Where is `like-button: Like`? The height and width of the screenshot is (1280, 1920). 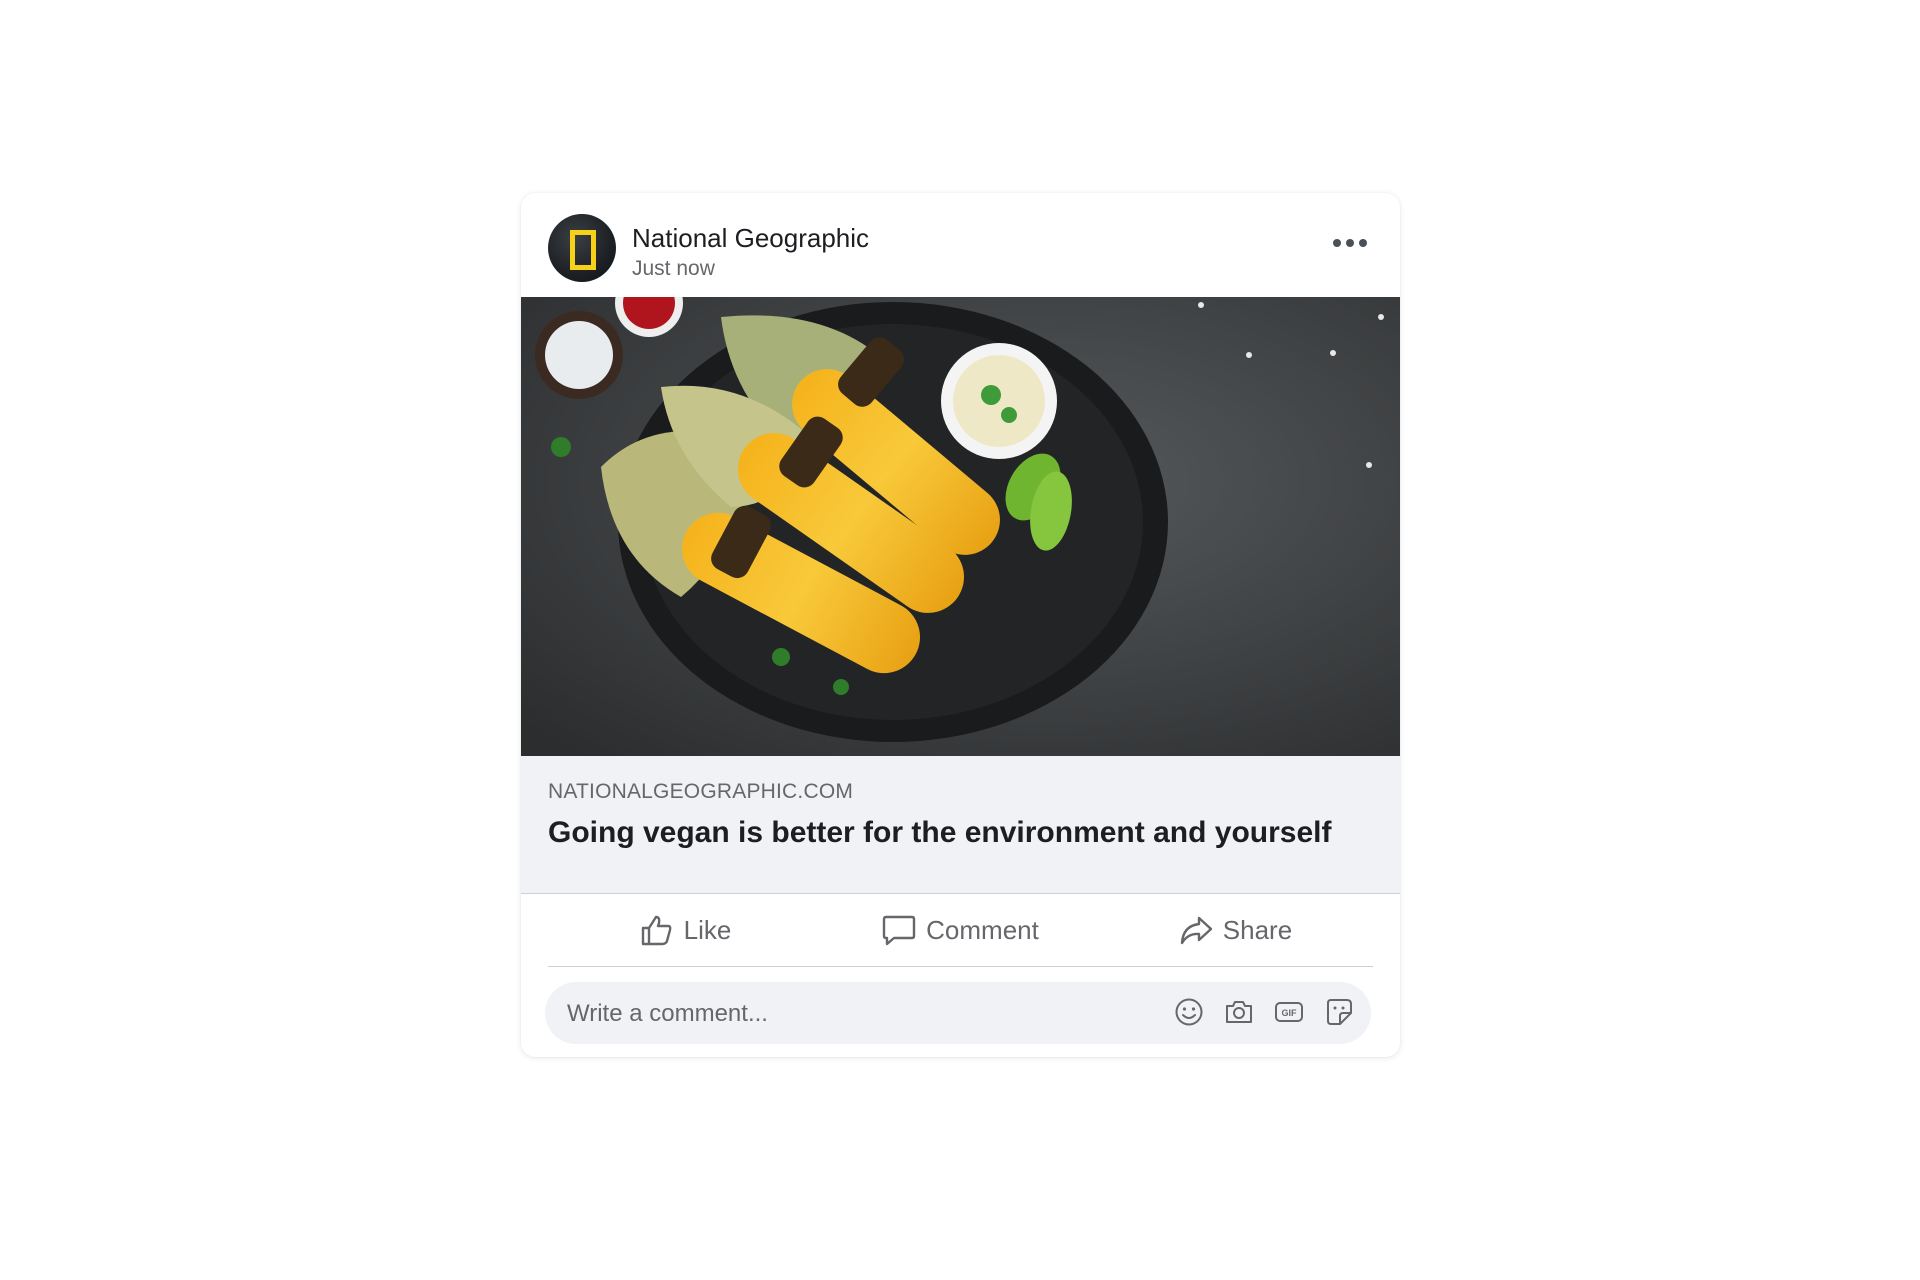
like-button: Like is located at coordinates (685, 930).